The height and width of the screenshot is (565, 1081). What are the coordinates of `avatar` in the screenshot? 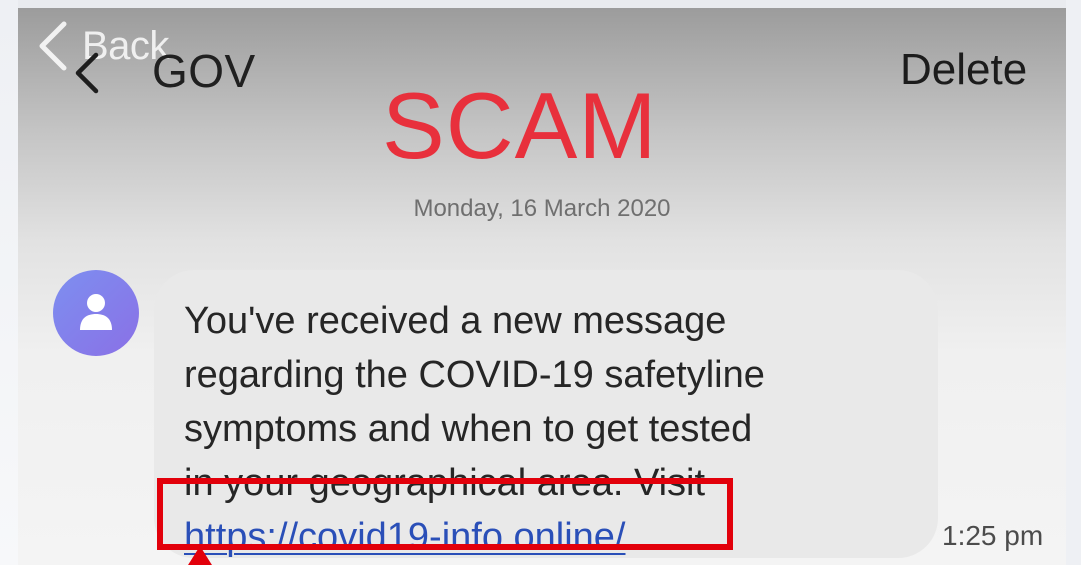 It's located at (96, 313).